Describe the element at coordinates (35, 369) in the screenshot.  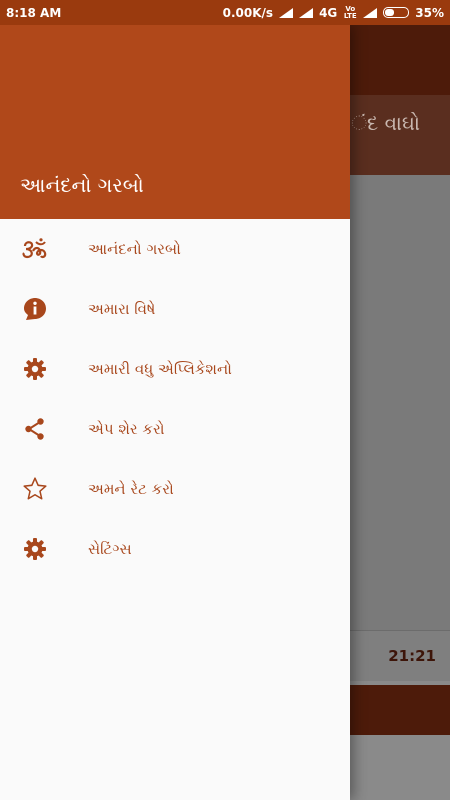
I see `gear-icon` at that location.